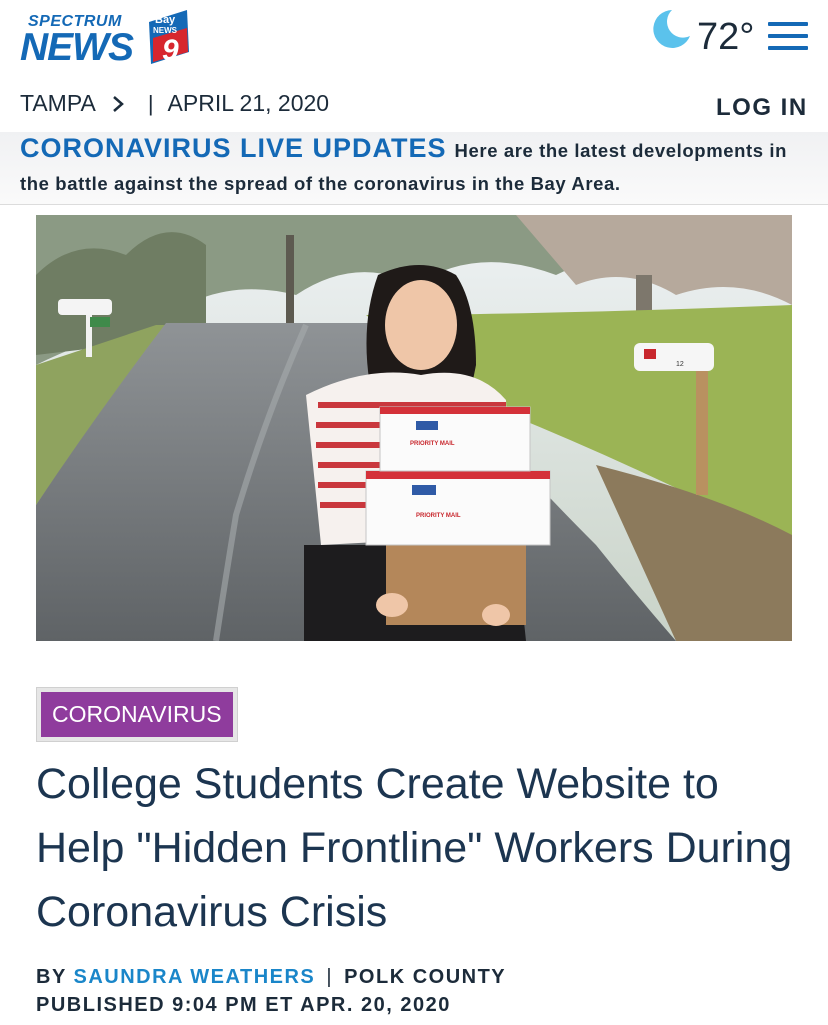  I want to click on category-tag: CORONAVIRUS, so click(137, 714).